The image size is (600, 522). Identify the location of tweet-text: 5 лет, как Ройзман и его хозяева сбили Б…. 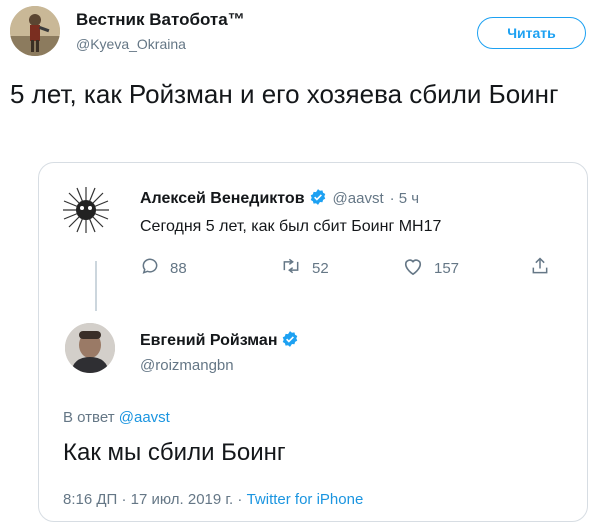
(284, 94).